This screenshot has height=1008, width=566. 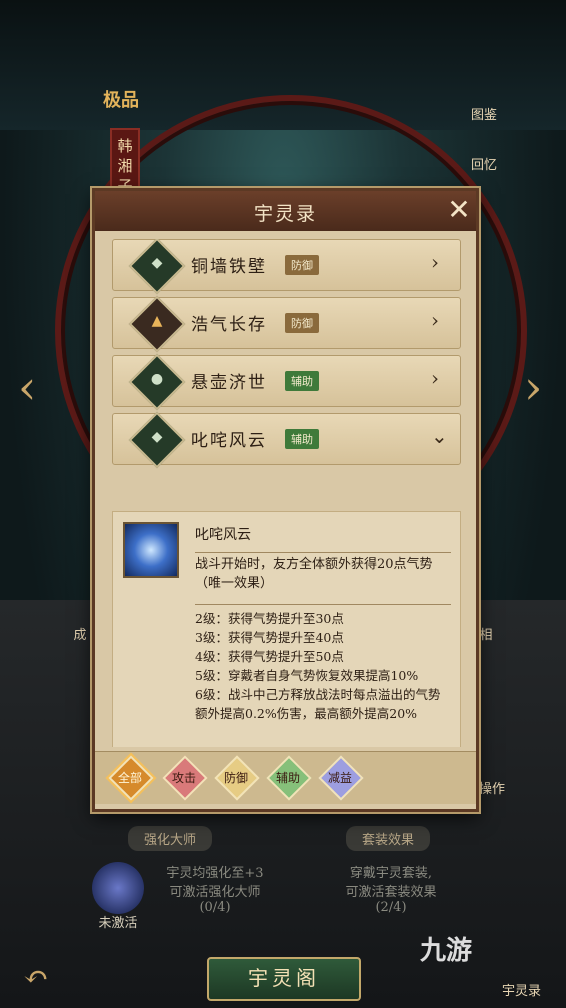 I want to click on filter-bar: 全部 攻击 防御 辅助 减益, so click(x=285, y=777).